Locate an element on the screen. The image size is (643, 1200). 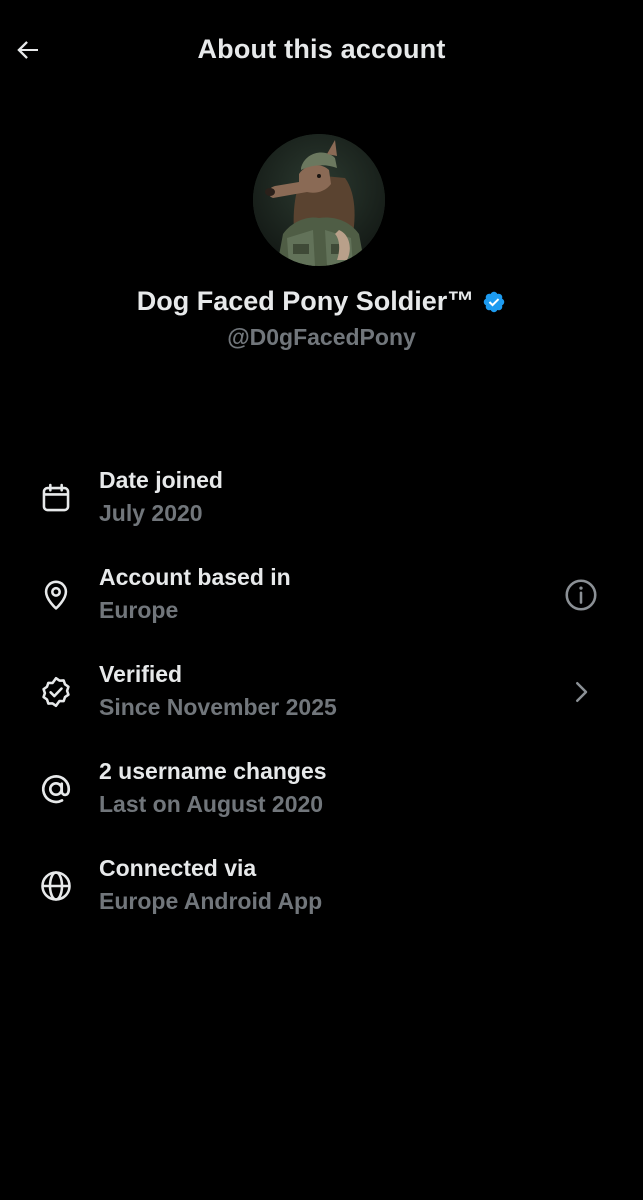
info-button is located at coordinates (581, 595).